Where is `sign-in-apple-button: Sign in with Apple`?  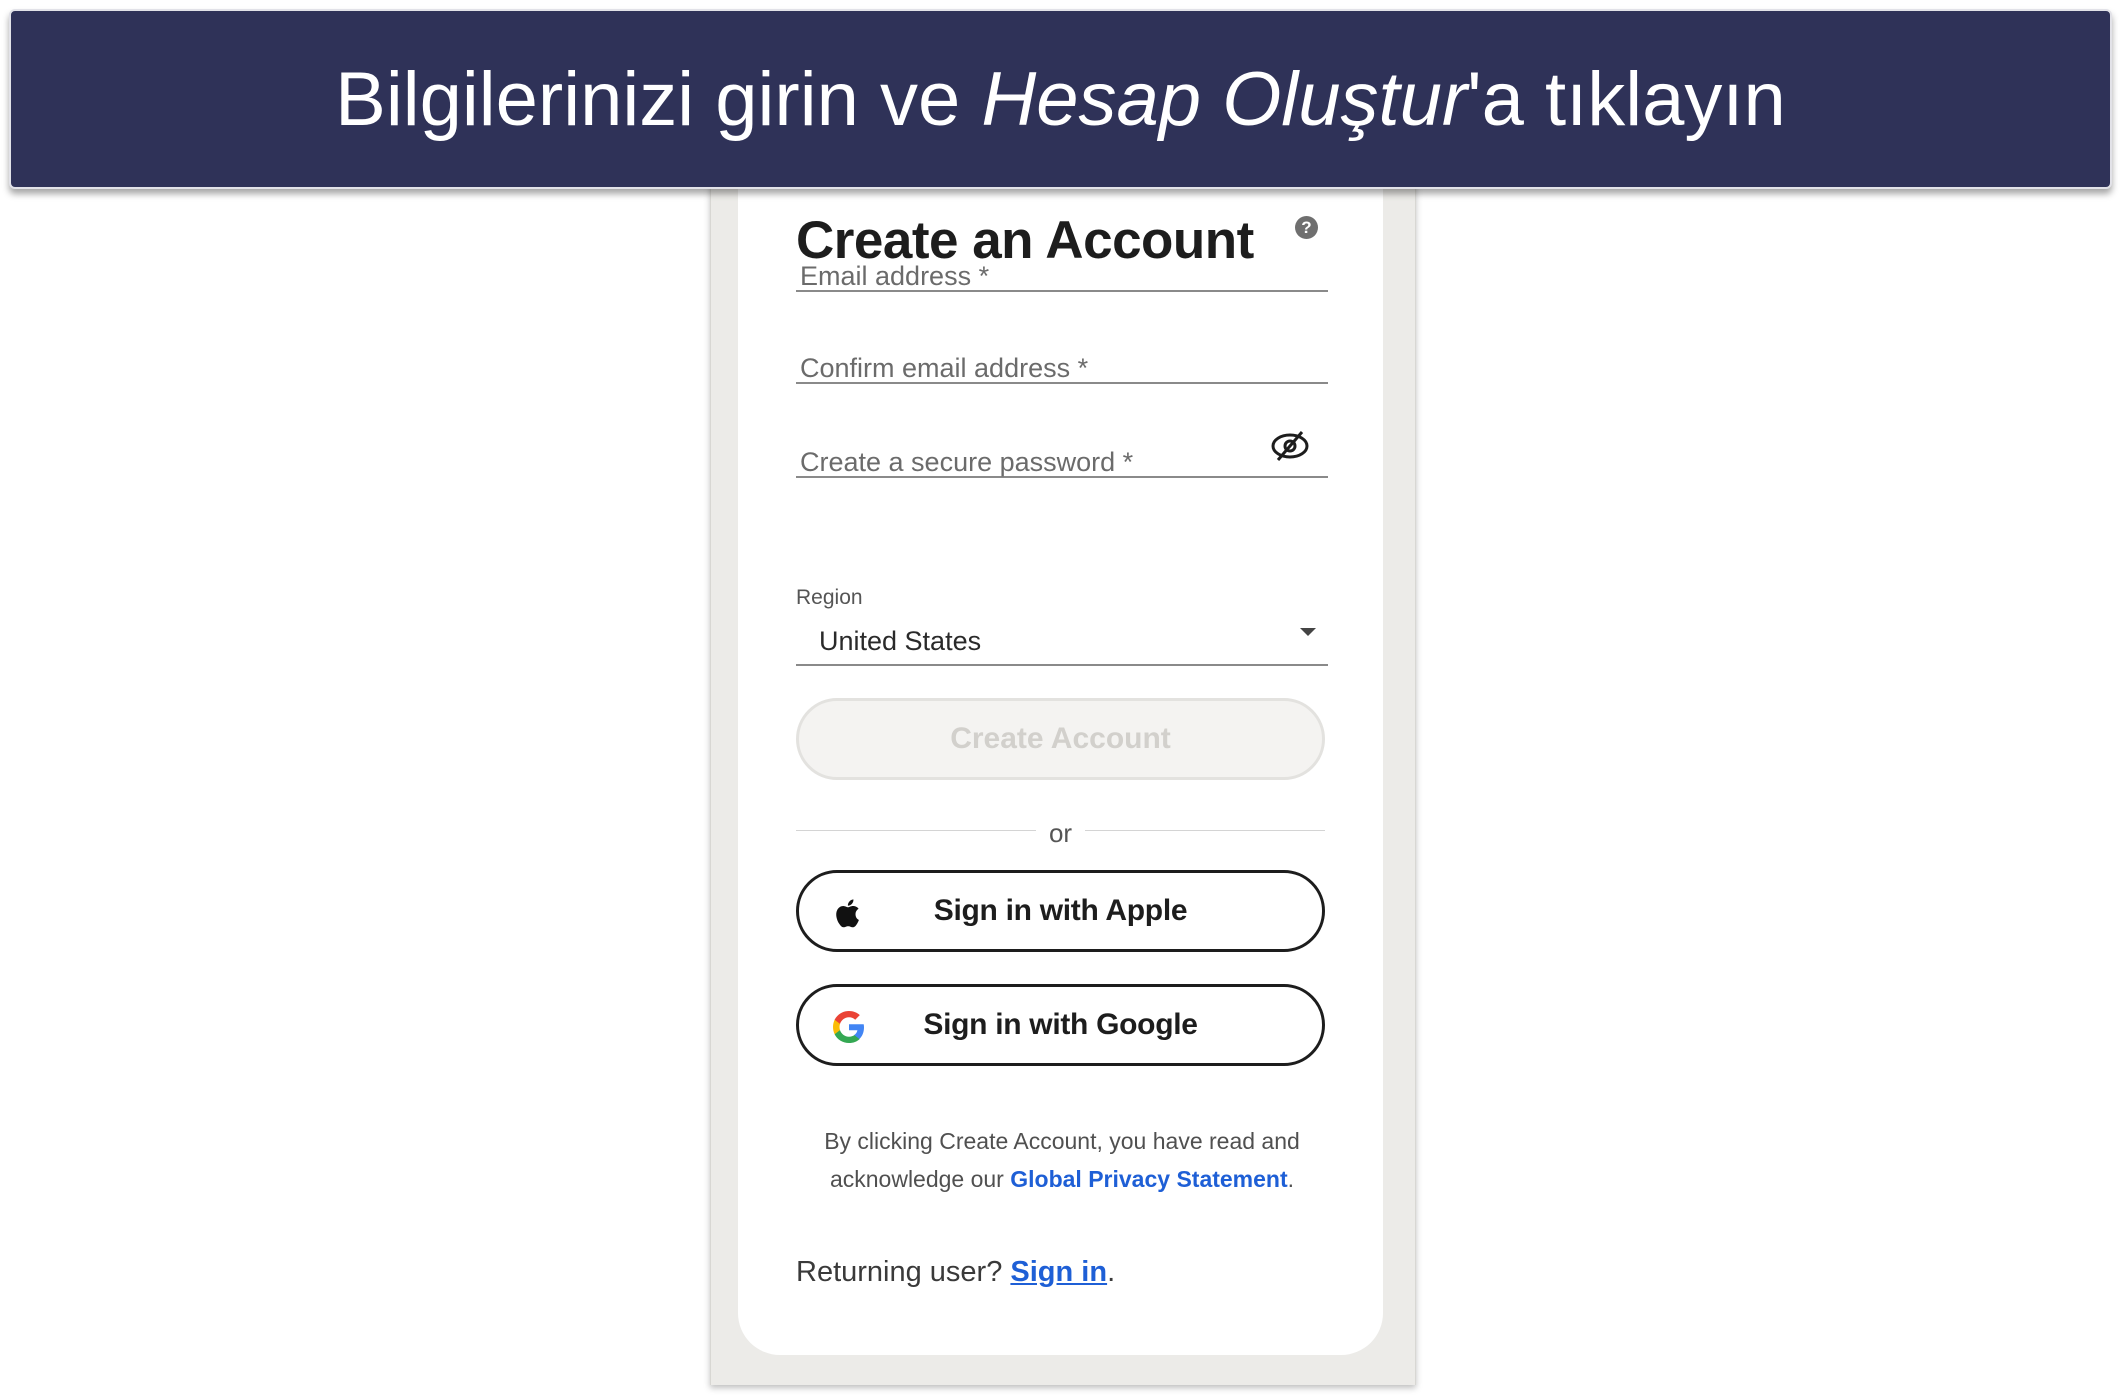
sign-in-apple-button: Sign in with Apple is located at coordinates (1060, 911).